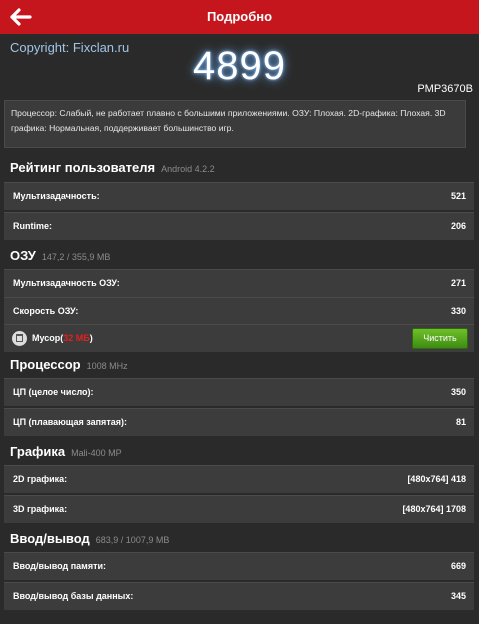  Describe the element at coordinates (458, 566) in the screenshot. I see `row-value: 669` at that location.